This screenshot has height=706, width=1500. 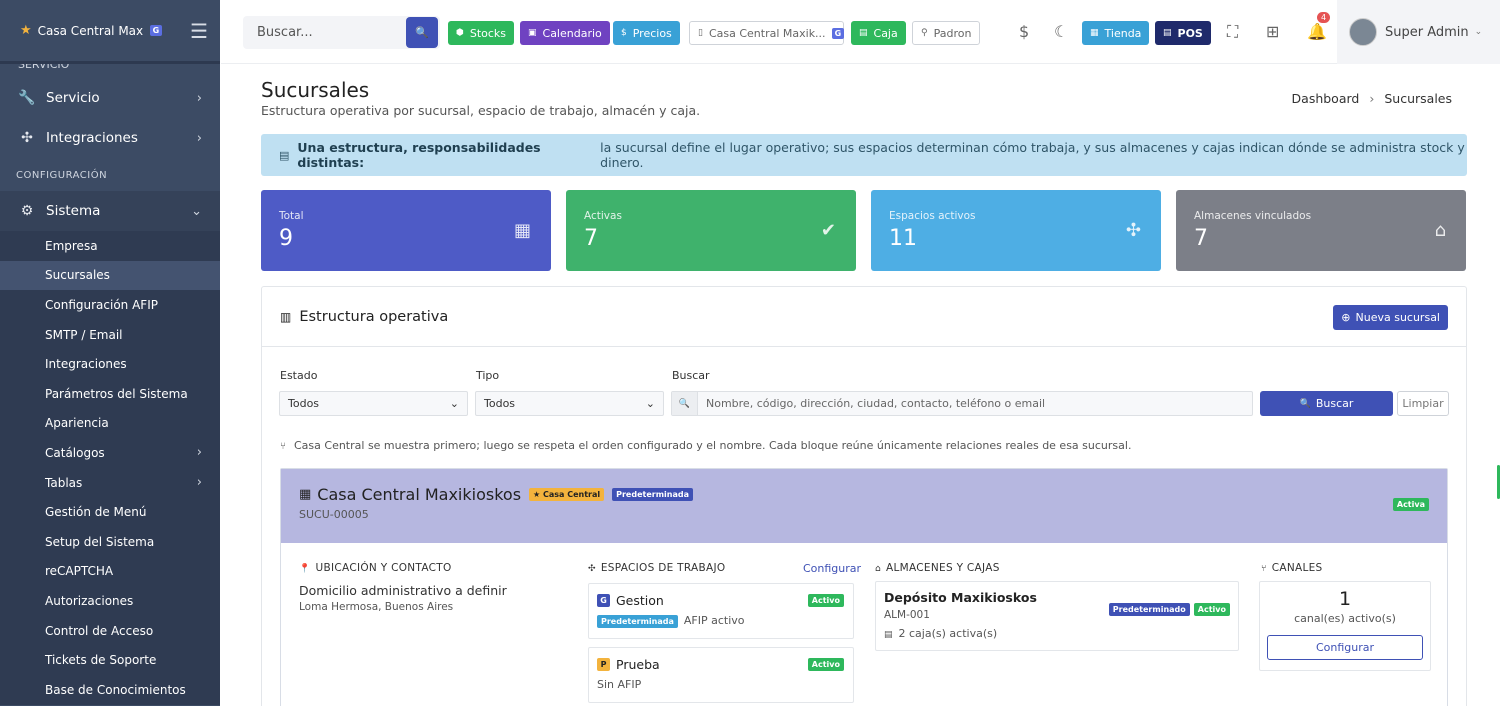 What do you see at coordinates (572, 494) in the screenshot?
I see `casa-central-label: Casa Central` at bounding box center [572, 494].